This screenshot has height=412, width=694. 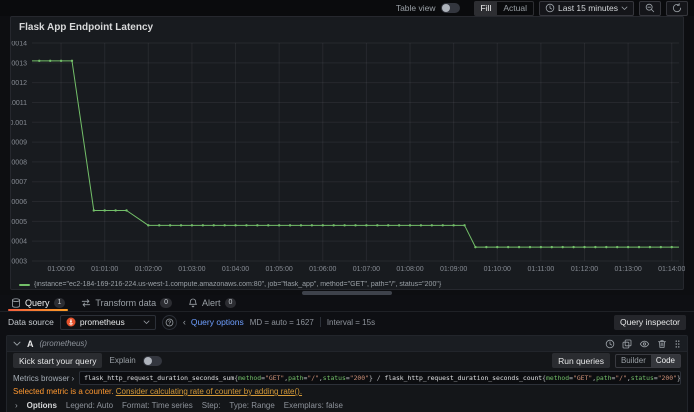 What do you see at coordinates (633, 361) in the screenshot?
I see `builder-mode-button: Builder` at bounding box center [633, 361].